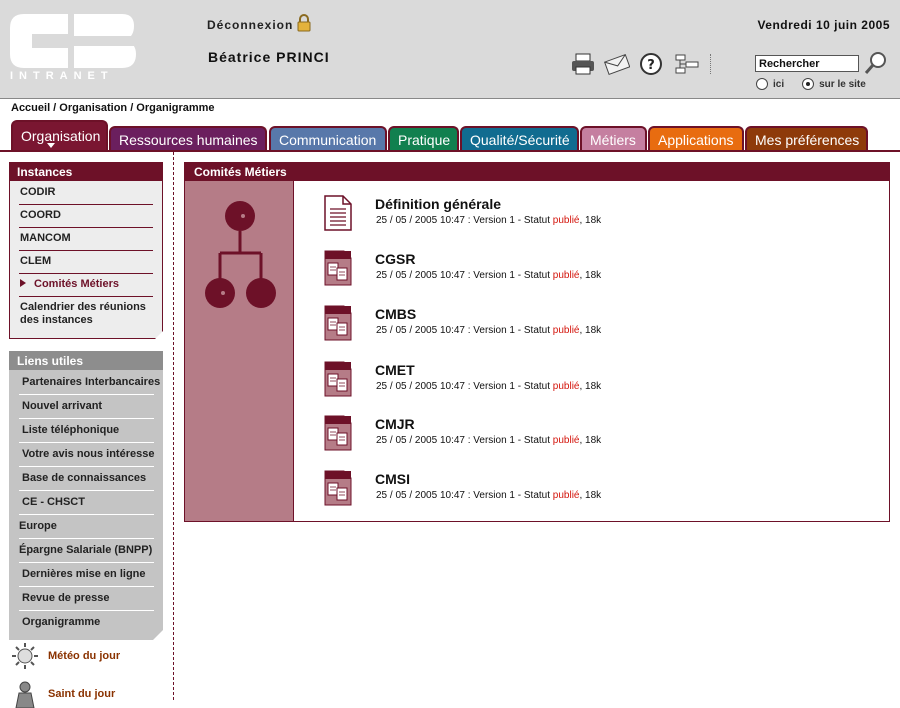  I want to click on tab-applications: Applications, so click(696, 138).